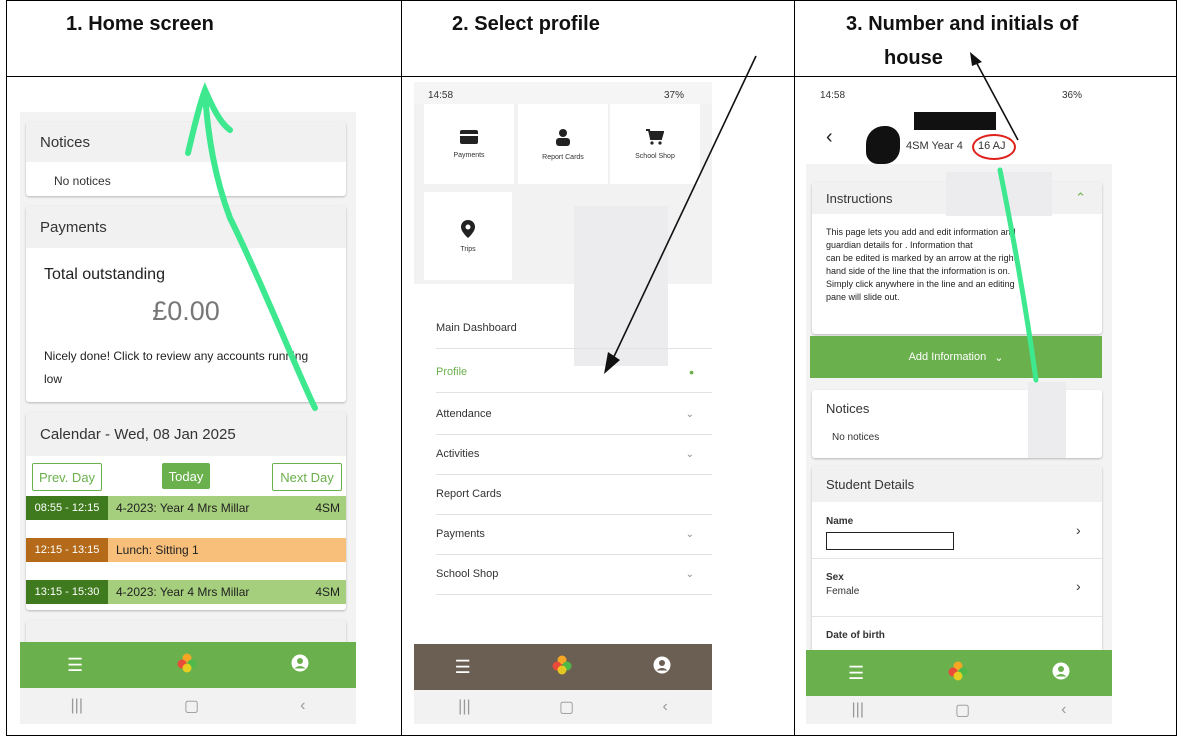 Image resolution: width=1183 pixels, height=738 pixels. I want to click on column-heading-home: 1. Home screen, so click(140, 24).